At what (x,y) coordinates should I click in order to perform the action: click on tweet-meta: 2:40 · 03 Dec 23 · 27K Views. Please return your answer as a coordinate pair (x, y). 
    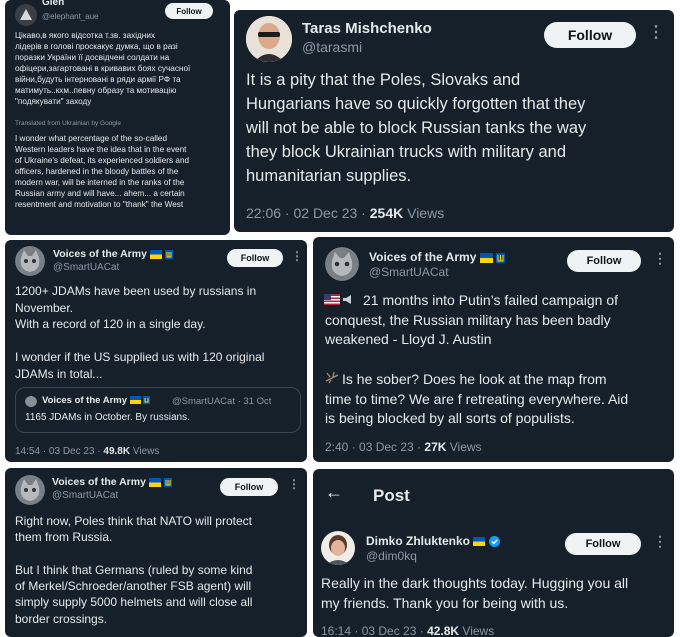
    Looking at the image, I should click on (403, 447).